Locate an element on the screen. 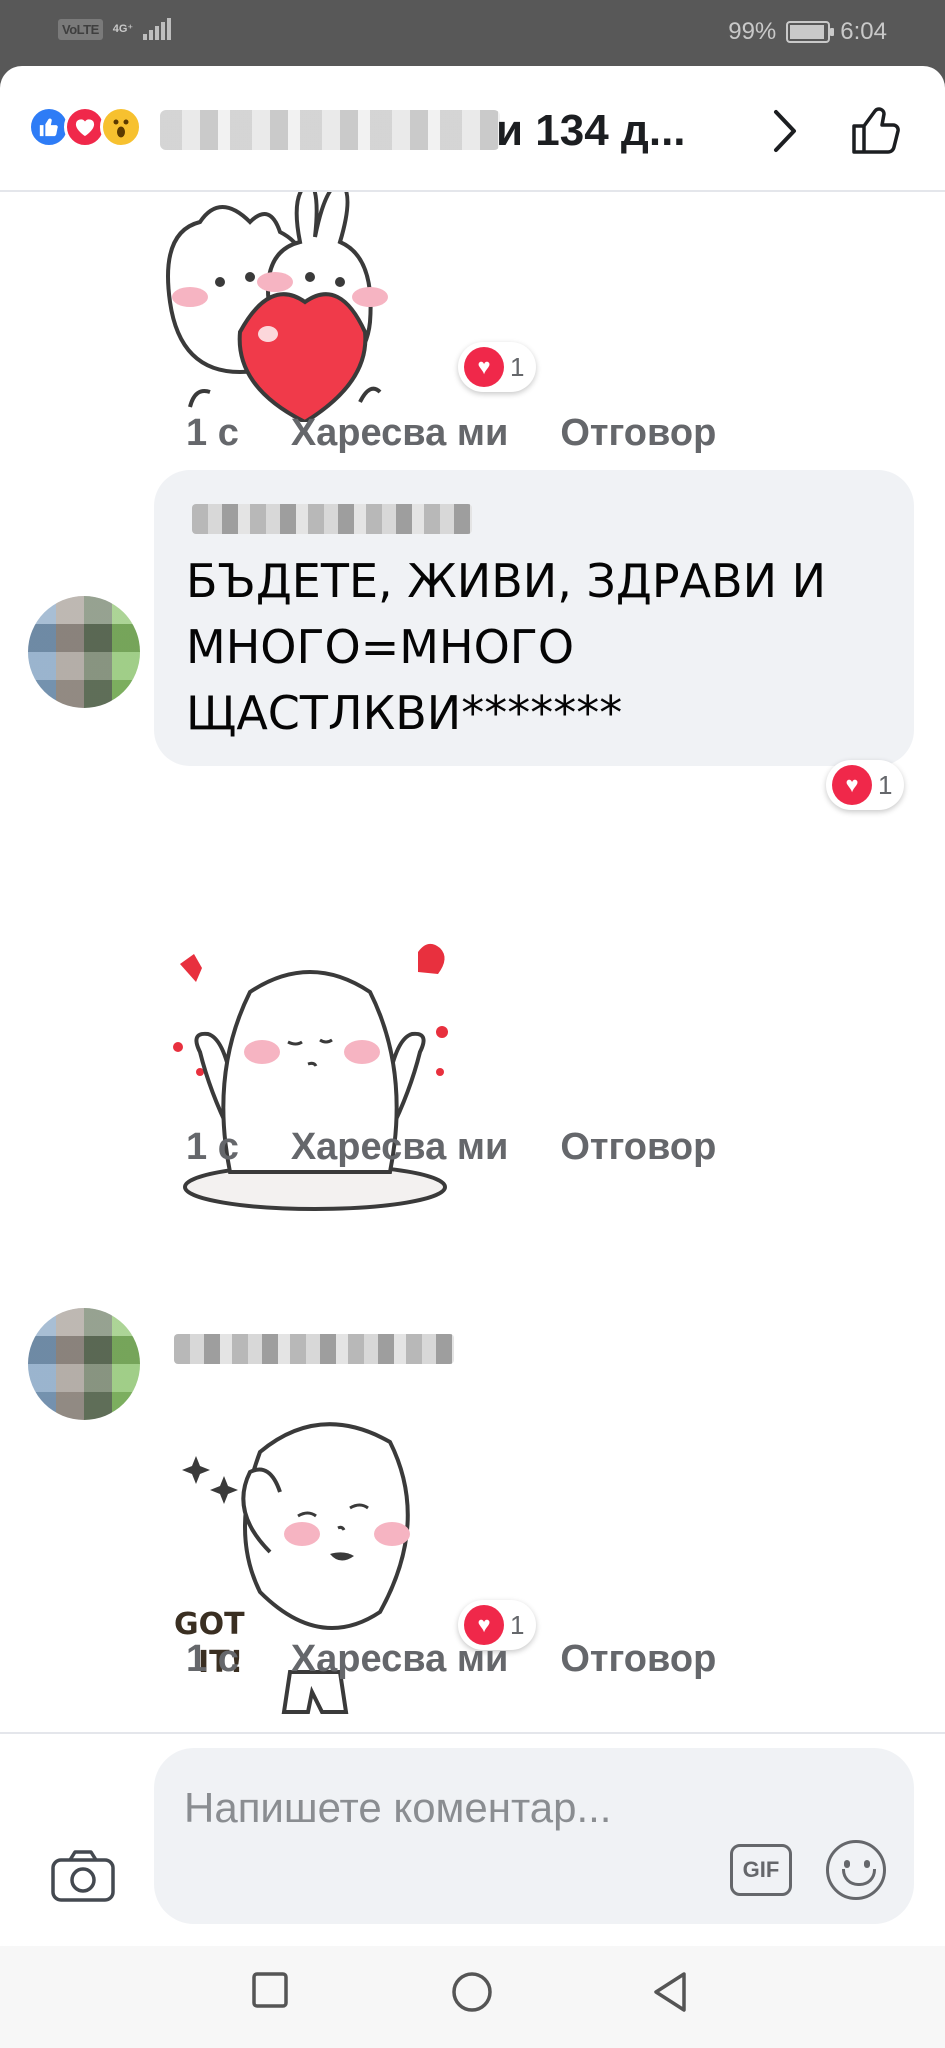  square-icon is located at coordinates (270, 1990).